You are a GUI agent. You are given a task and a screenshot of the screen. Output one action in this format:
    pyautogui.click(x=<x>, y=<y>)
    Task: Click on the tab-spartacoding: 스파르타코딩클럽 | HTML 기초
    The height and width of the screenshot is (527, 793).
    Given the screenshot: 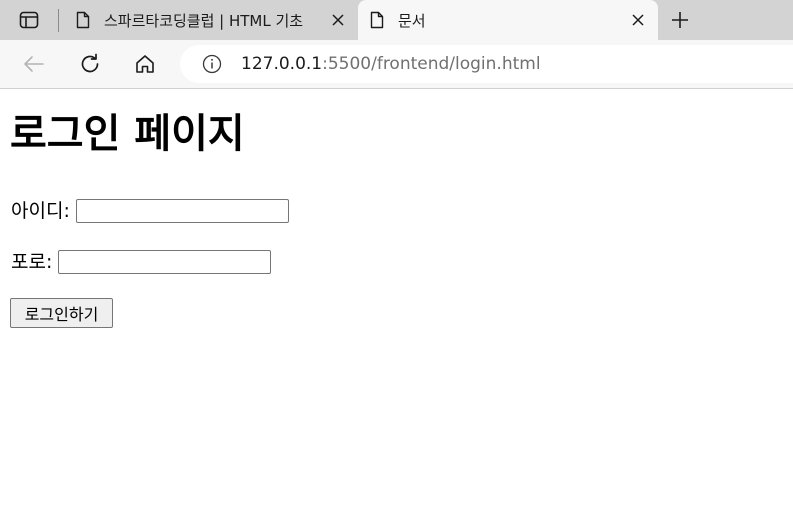 What is the action you would take?
    pyautogui.click(x=211, y=20)
    